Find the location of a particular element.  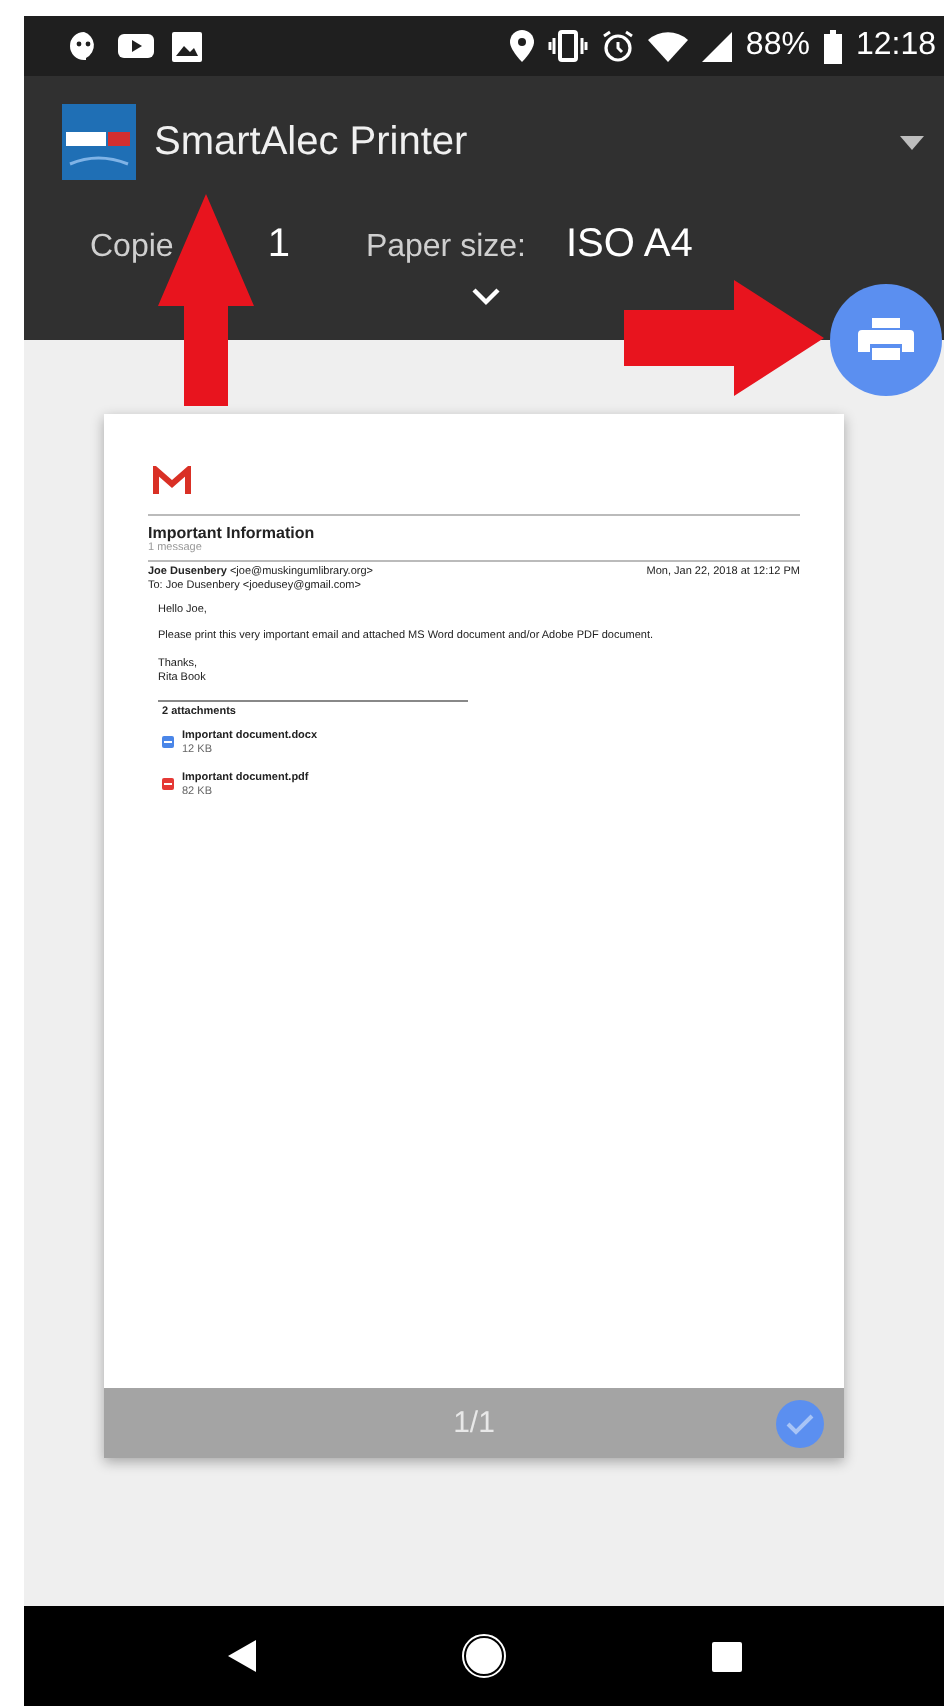

clock-time: 12:18 is located at coordinates (895, 46).